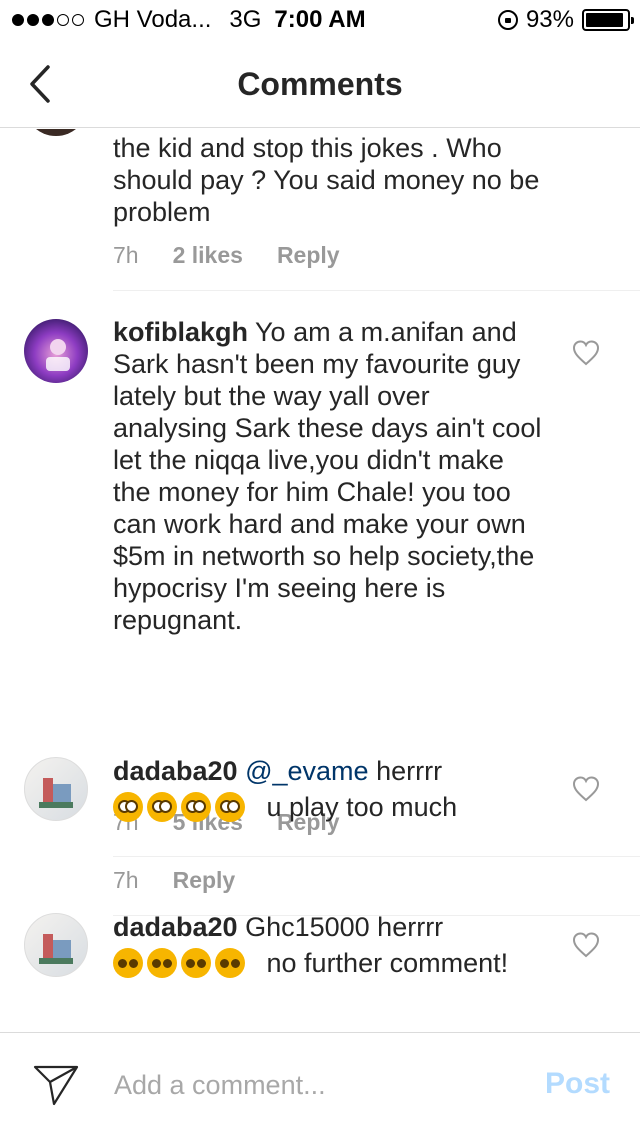 The width and height of the screenshot is (640, 1136). I want to click on comment-text: dadaba20 @_evame herrrr u play too much, so click(333, 789).